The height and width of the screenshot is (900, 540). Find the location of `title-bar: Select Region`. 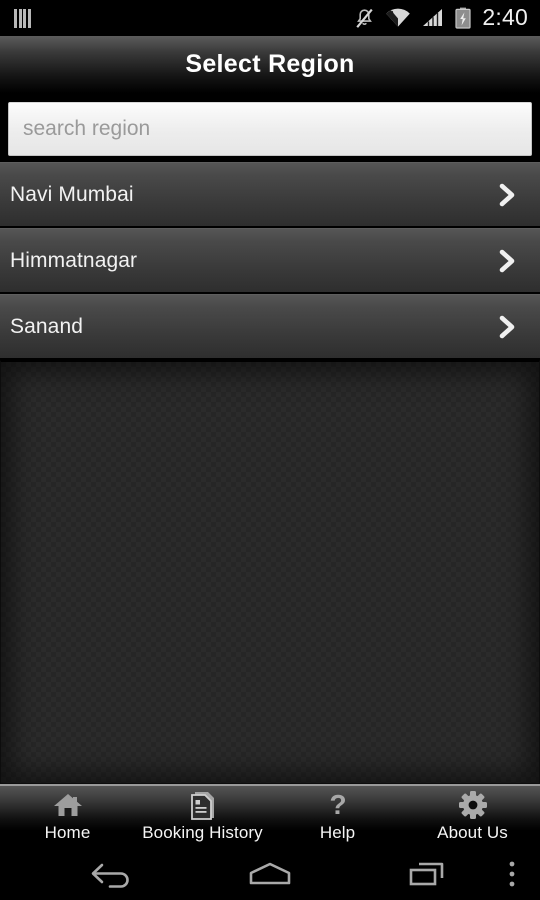

title-bar: Select Region is located at coordinates (270, 65).